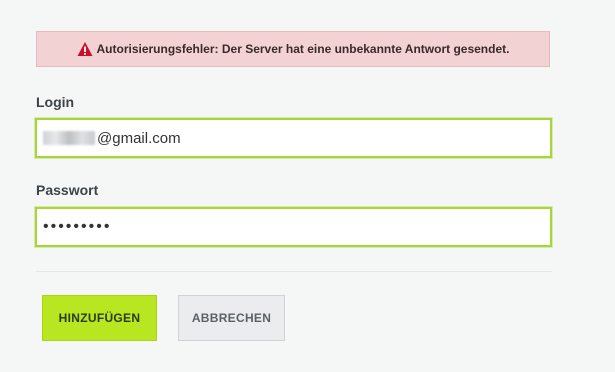  What do you see at coordinates (67, 190) in the screenshot?
I see `password-label: Passwort` at bounding box center [67, 190].